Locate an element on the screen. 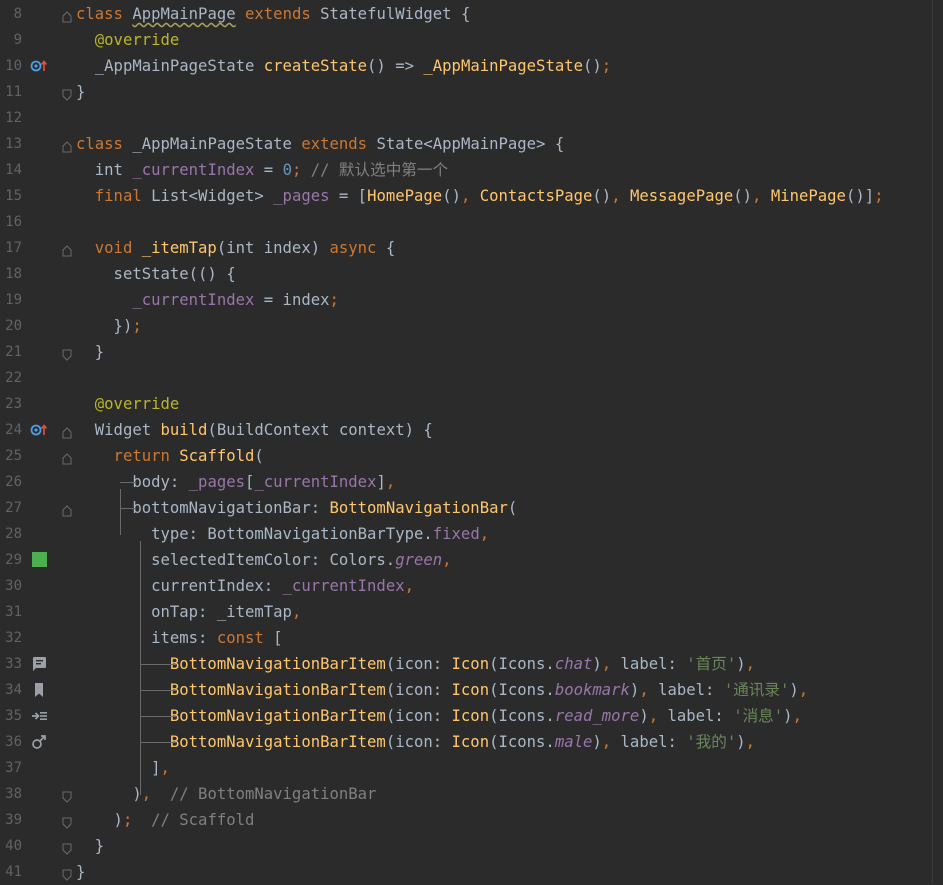  male-icon is located at coordinates (39, 742).